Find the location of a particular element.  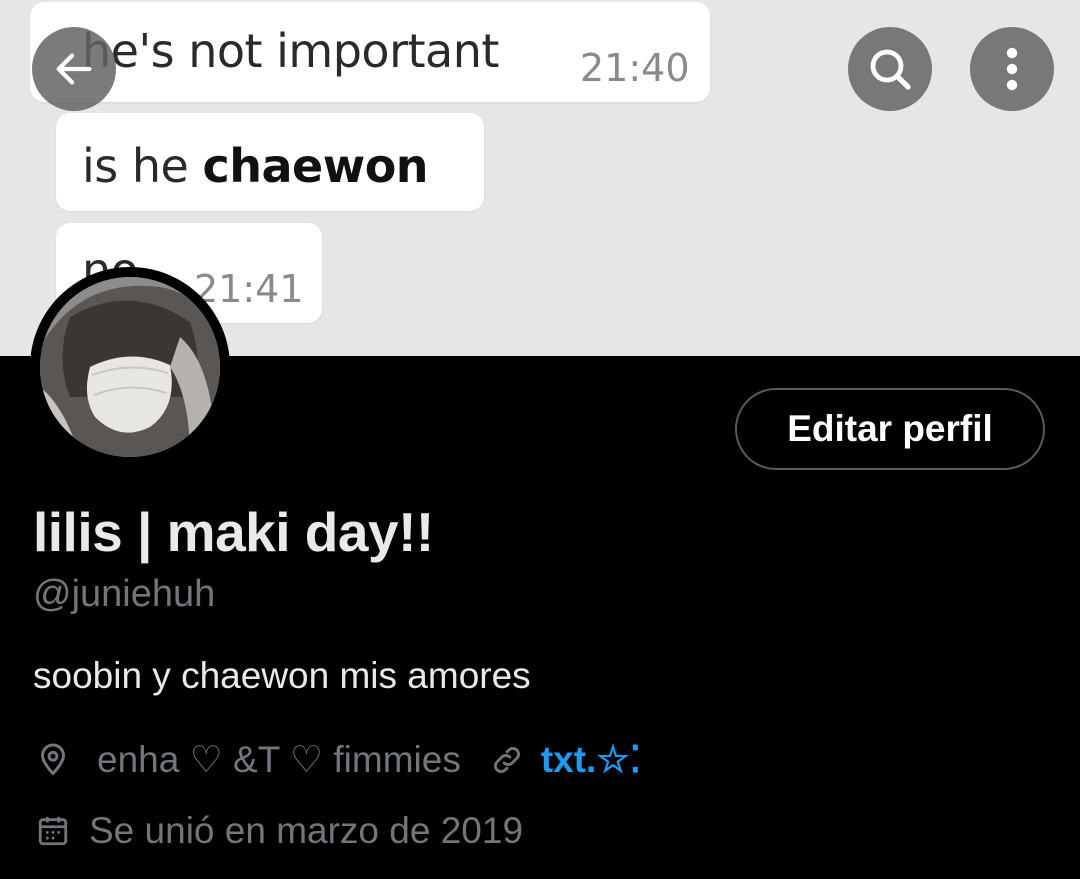

location-pin-icon is located at coordinates (53, 760).